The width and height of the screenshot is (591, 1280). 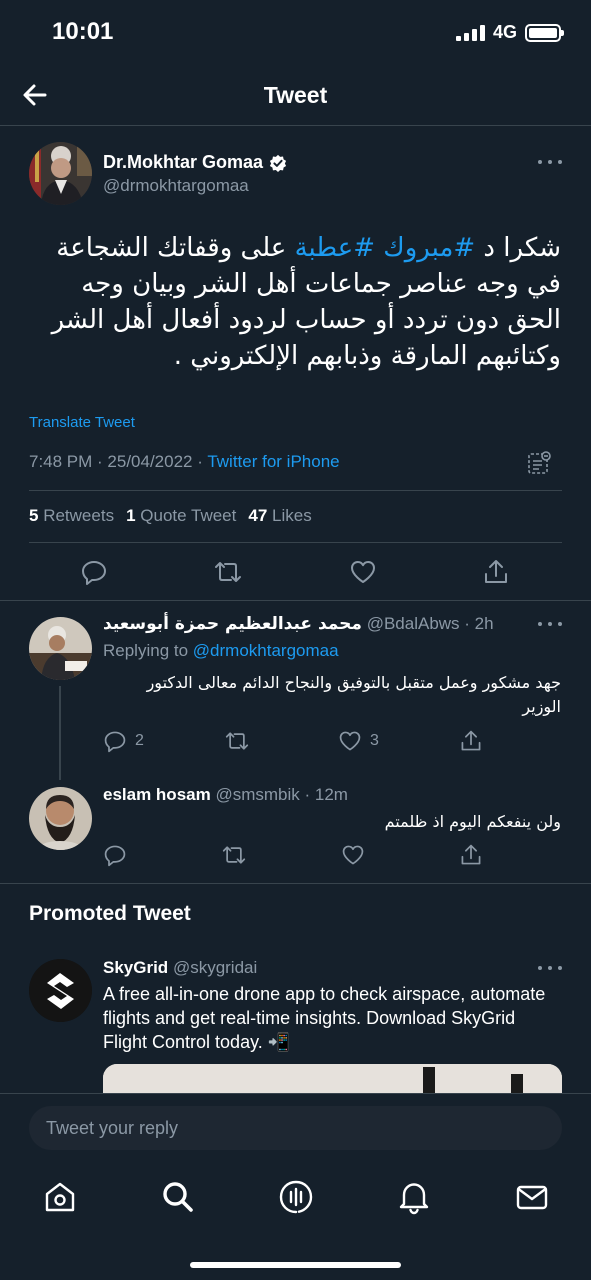 What do you see at coordinates (476, 623) in the screenshot?
I see `reply-age: · 2h` at bounding box center [476, 623].